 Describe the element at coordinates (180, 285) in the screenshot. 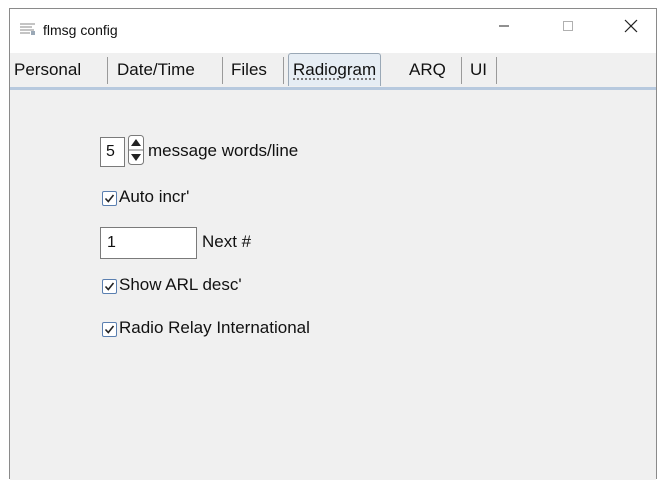

I see `show-arl-desc-label: Show ARL desc'` at that location.